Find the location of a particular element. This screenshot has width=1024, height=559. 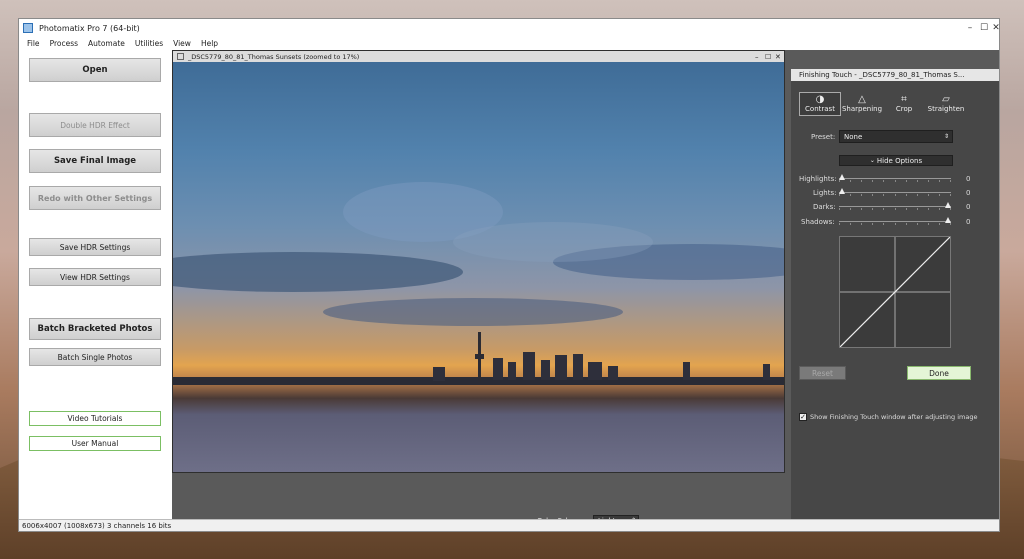

preset-label: Preset: is located at coordinates (823, 137).